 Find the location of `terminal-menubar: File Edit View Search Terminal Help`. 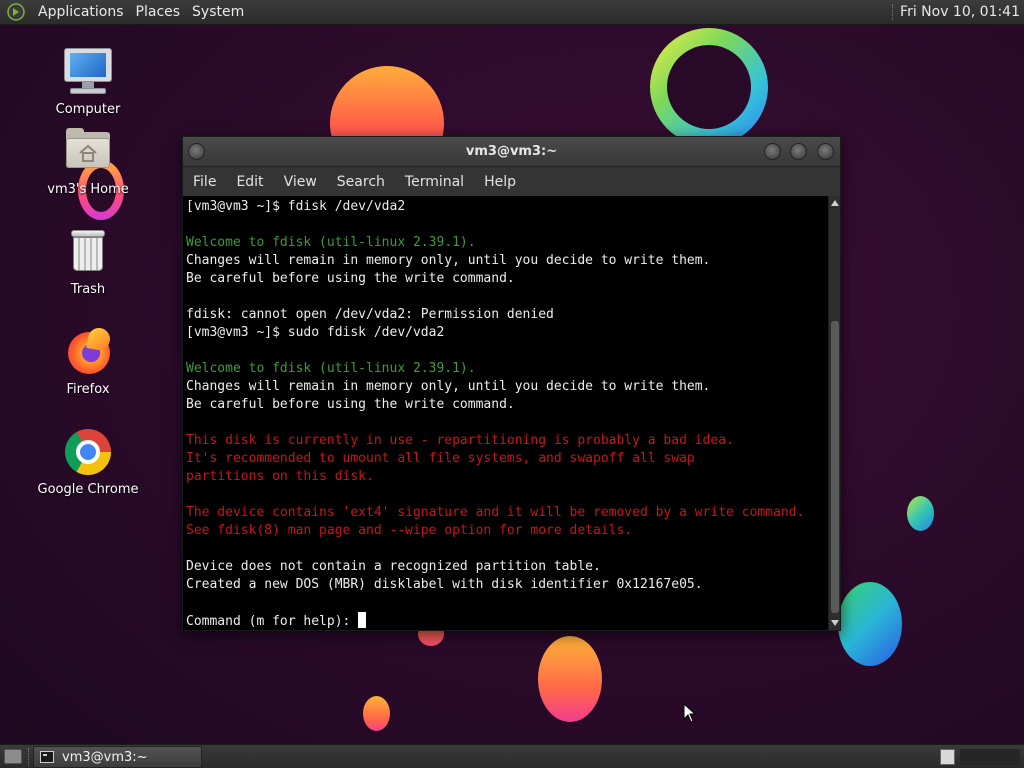

terminal-menubar: File Edit View Search Terminal Help is located at coordinates (511, 182).